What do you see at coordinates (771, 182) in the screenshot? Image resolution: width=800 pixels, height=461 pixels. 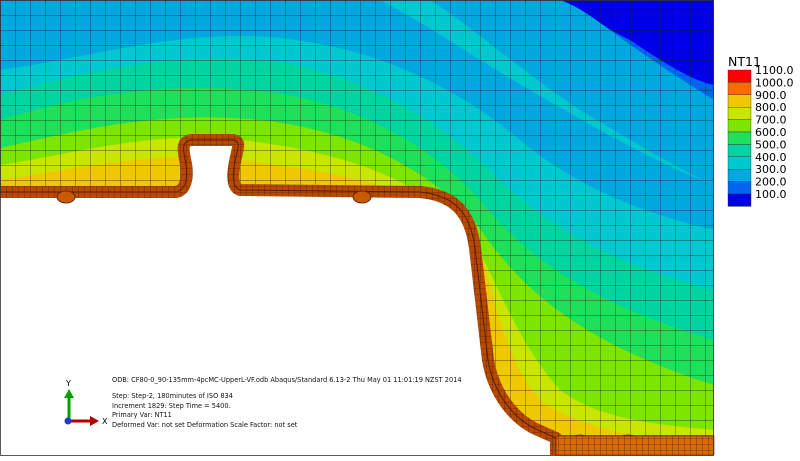 I see `legend-label: 200.0` at bounding box center [771, 182].